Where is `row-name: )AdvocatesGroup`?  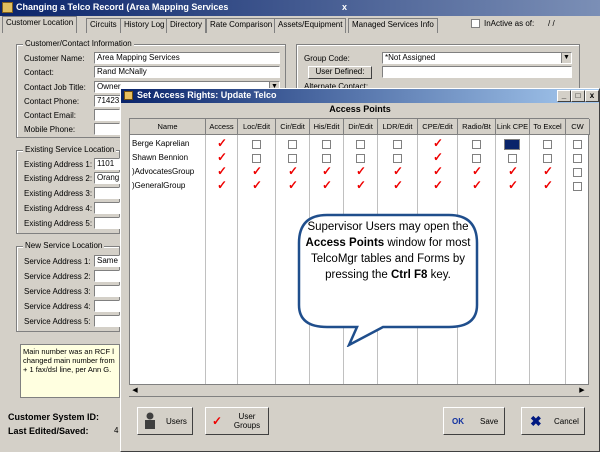 row-name: )AdvocatesGroup is located at coordinates (163, 171).